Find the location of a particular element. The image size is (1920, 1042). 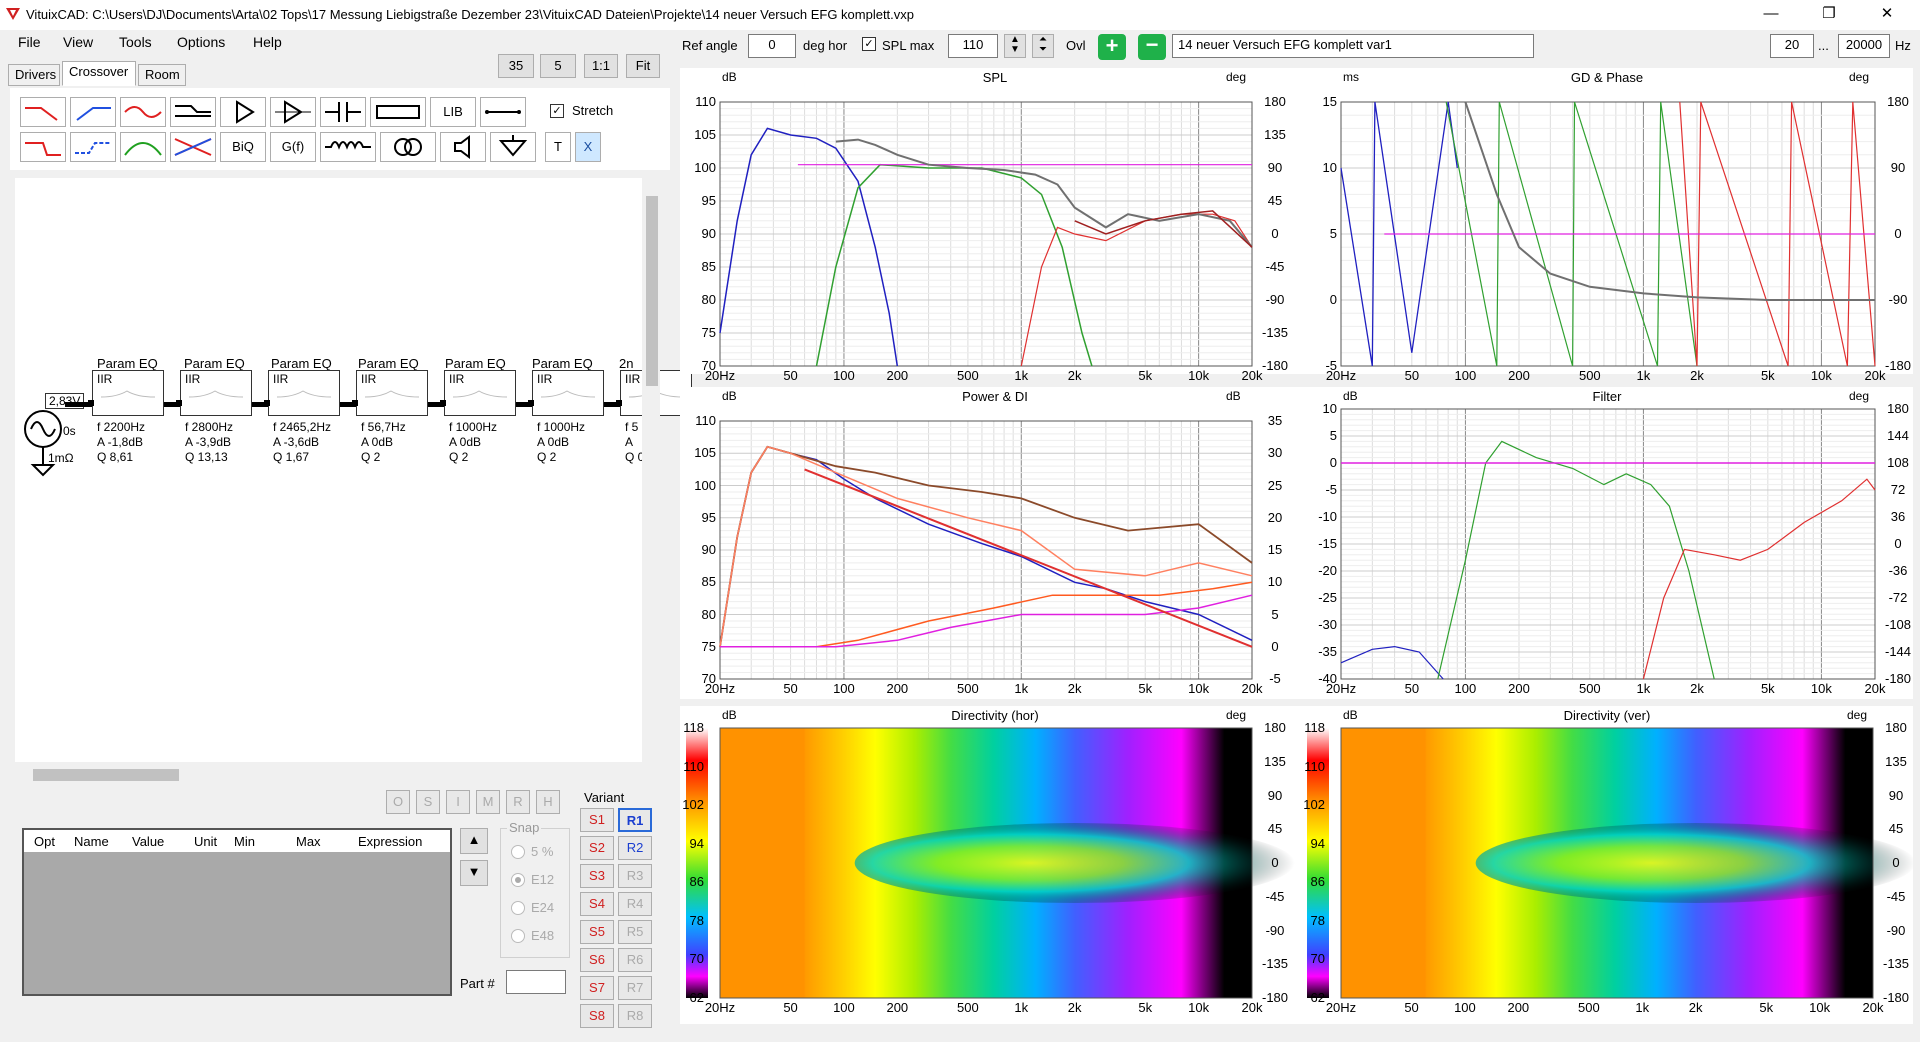

variant-s-button: S1 is located at coordinates (597, 820).